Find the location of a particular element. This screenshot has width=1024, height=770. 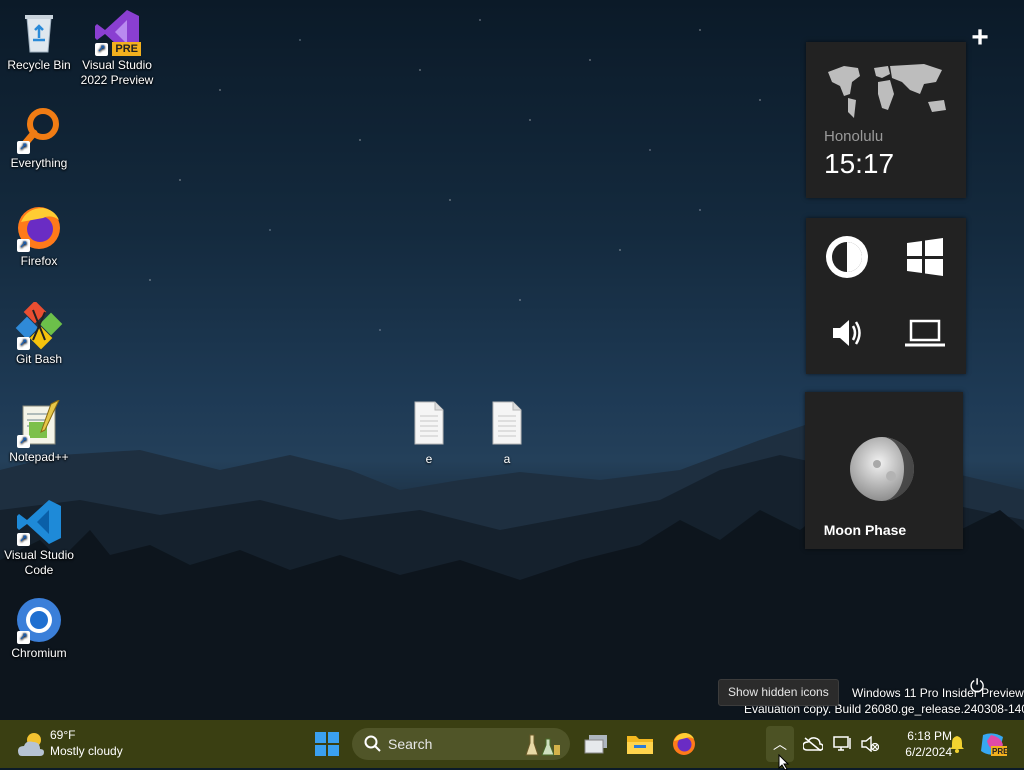

desktop-icon-visual-studio-preview: ↗ PRE Visual Studio 2022 Preview is located at coordinates (117, 48).